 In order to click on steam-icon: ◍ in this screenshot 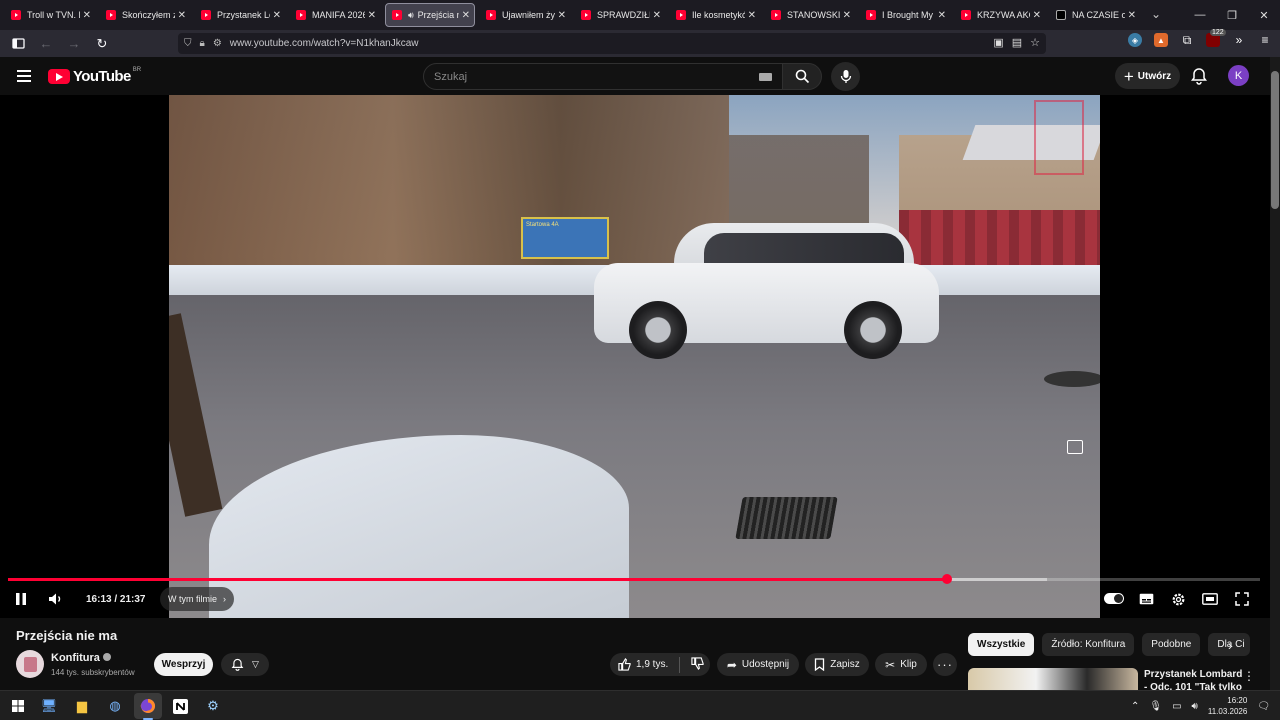, I will do `click(115, 706)`.